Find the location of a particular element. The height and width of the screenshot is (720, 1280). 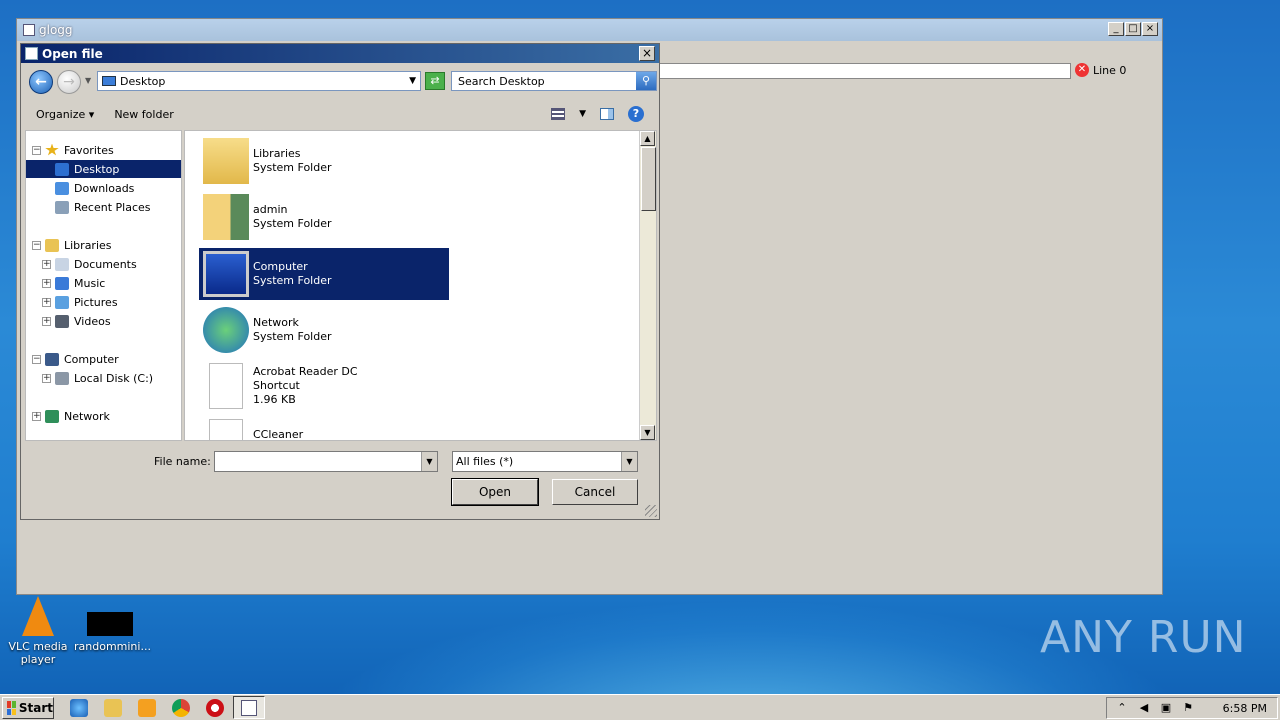

glogg-status: ✕ Line 0 is located at coordinates (1100, 70).